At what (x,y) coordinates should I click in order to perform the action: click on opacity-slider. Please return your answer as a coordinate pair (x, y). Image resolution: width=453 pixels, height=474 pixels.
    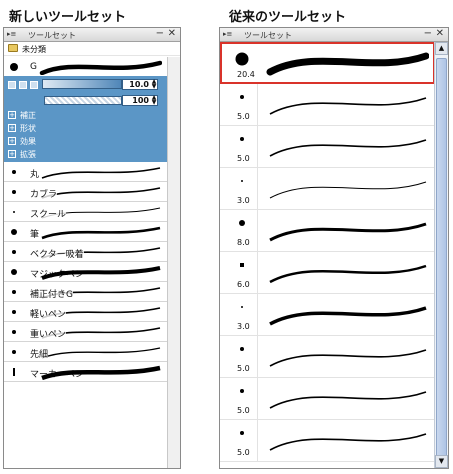
    Looking at the image, I should click on (83, 100).